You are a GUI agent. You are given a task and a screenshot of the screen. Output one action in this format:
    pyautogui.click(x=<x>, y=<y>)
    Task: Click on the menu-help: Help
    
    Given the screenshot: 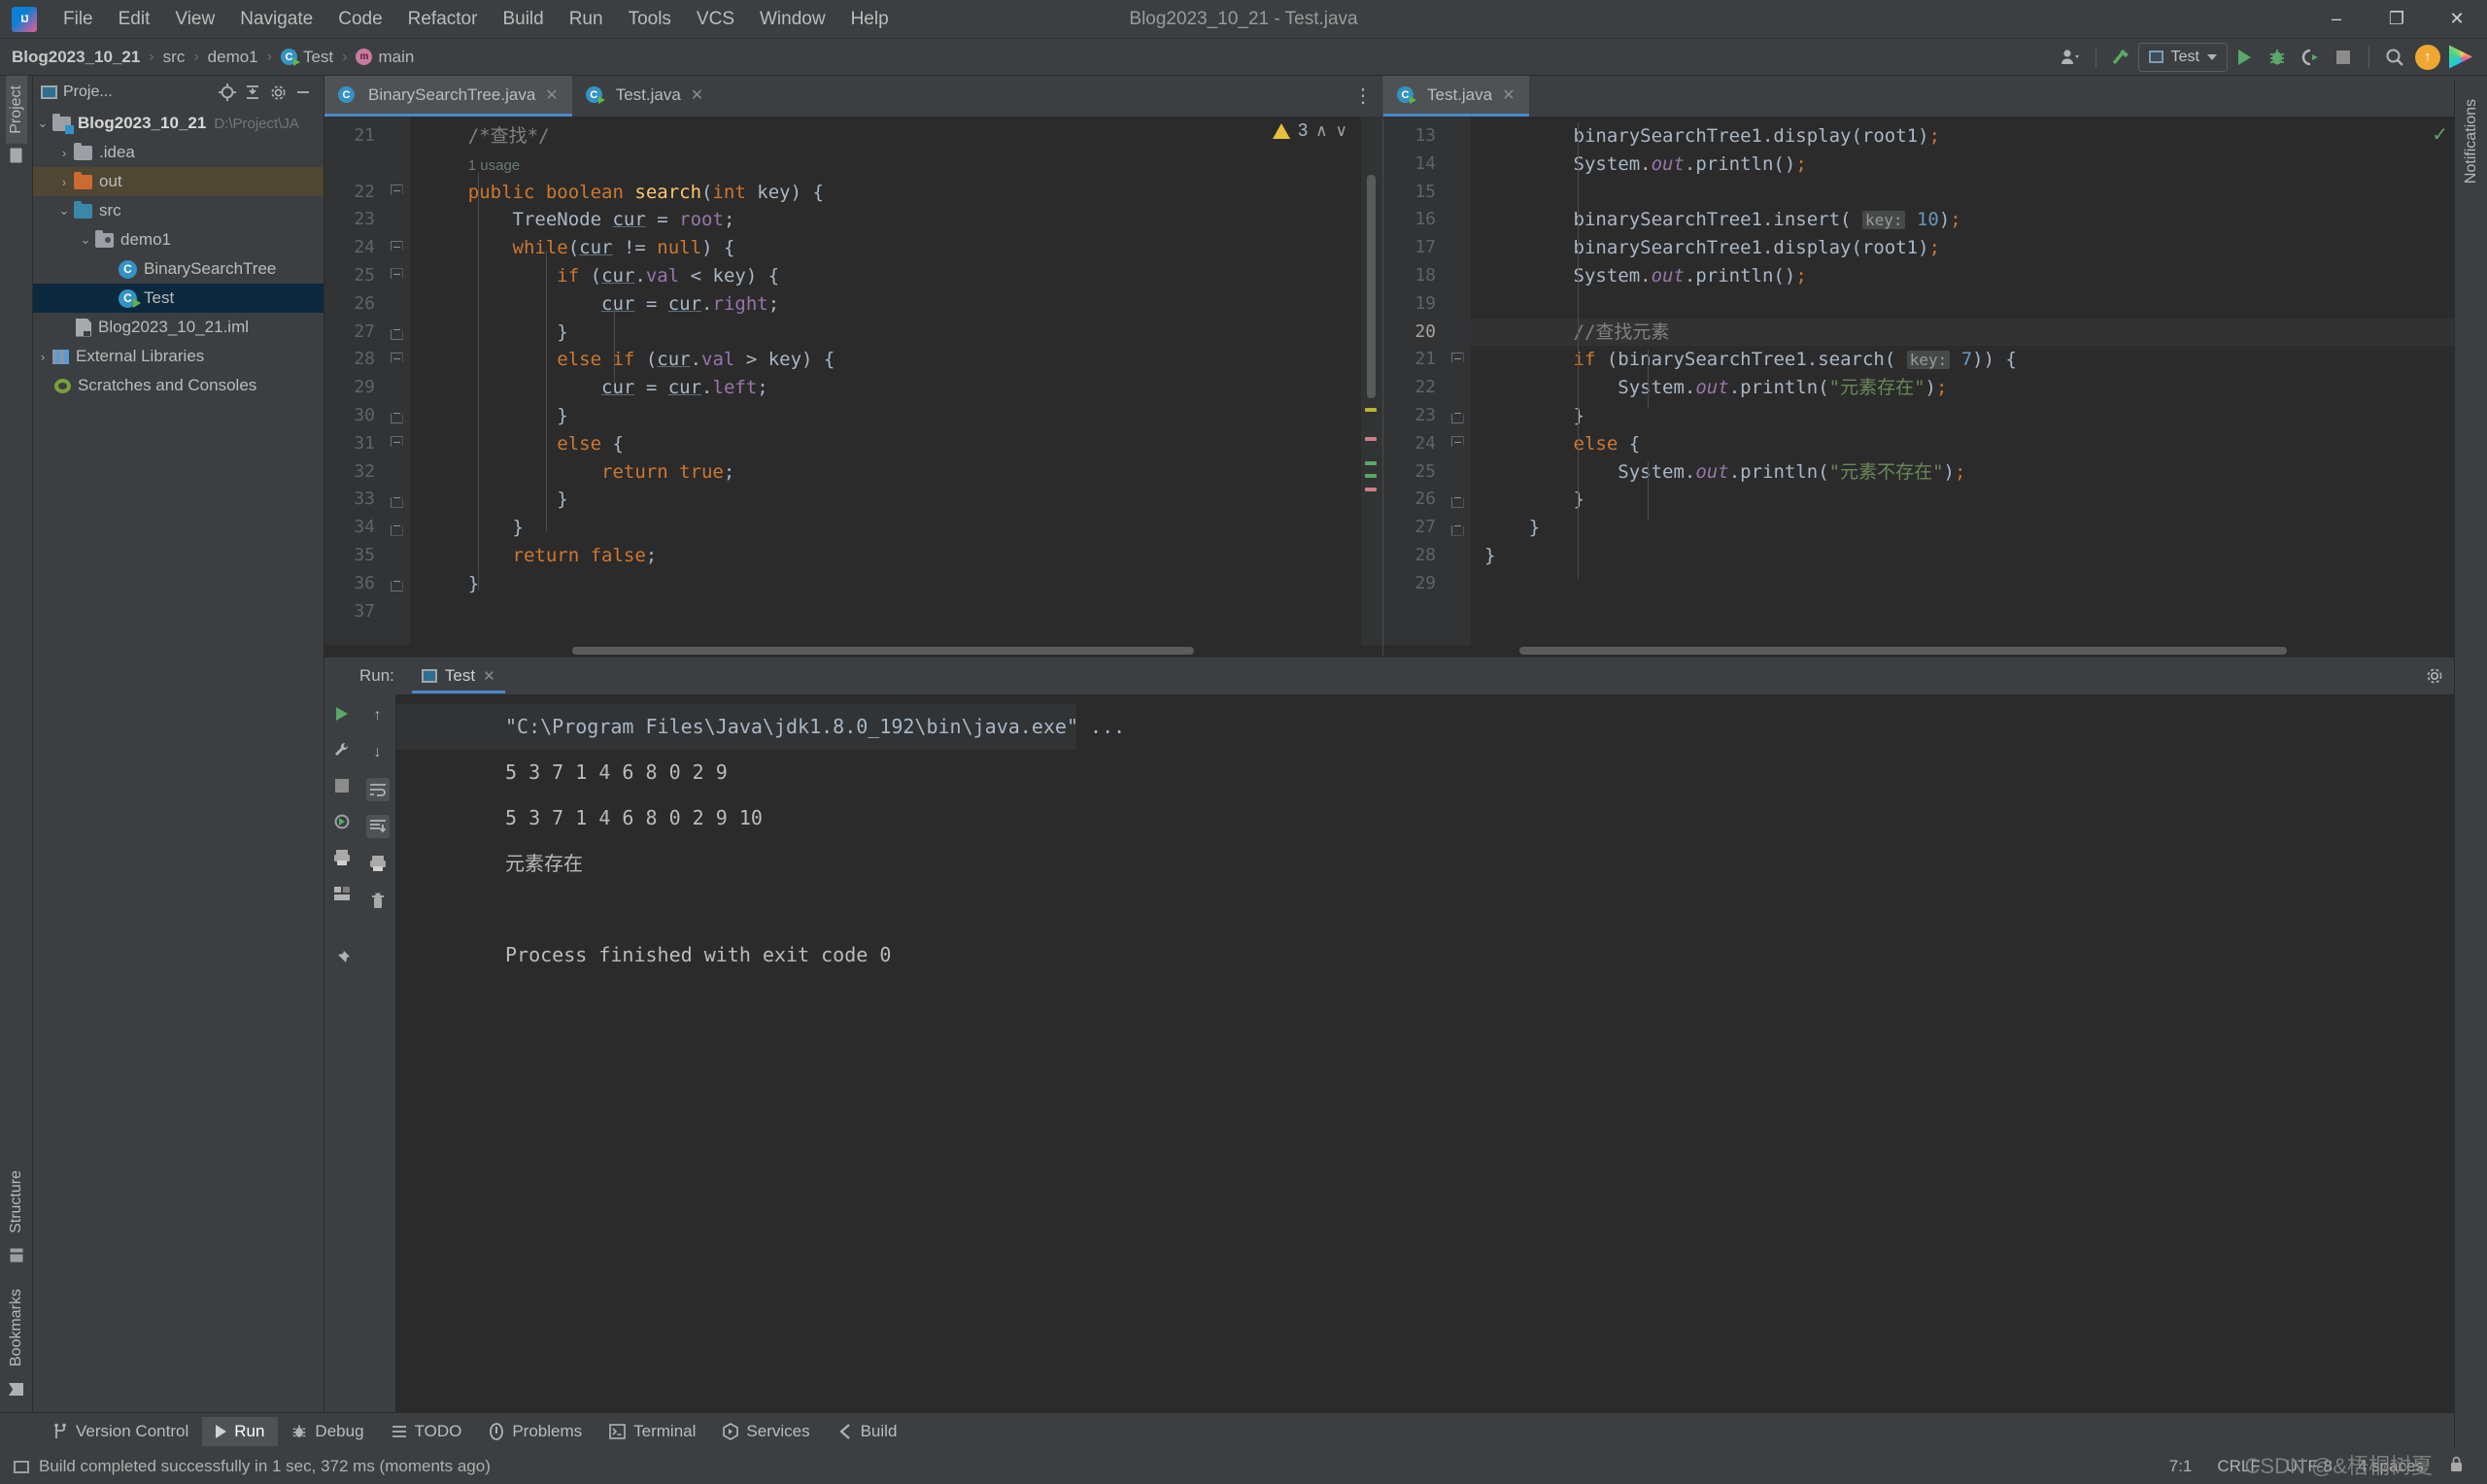 What is the action you would take?
    pyautogui.click(x=870, y=19)
    